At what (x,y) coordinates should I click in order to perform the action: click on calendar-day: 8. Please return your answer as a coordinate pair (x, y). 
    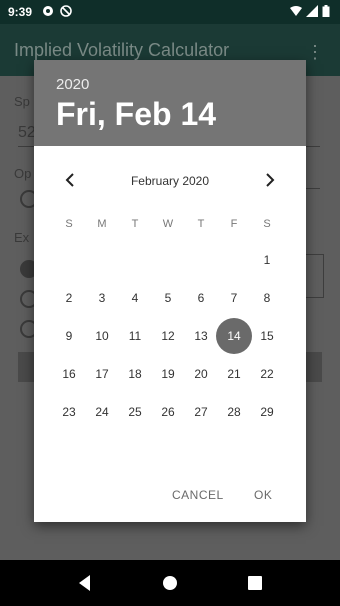
    Looking at the image, I should click on (267, 298).